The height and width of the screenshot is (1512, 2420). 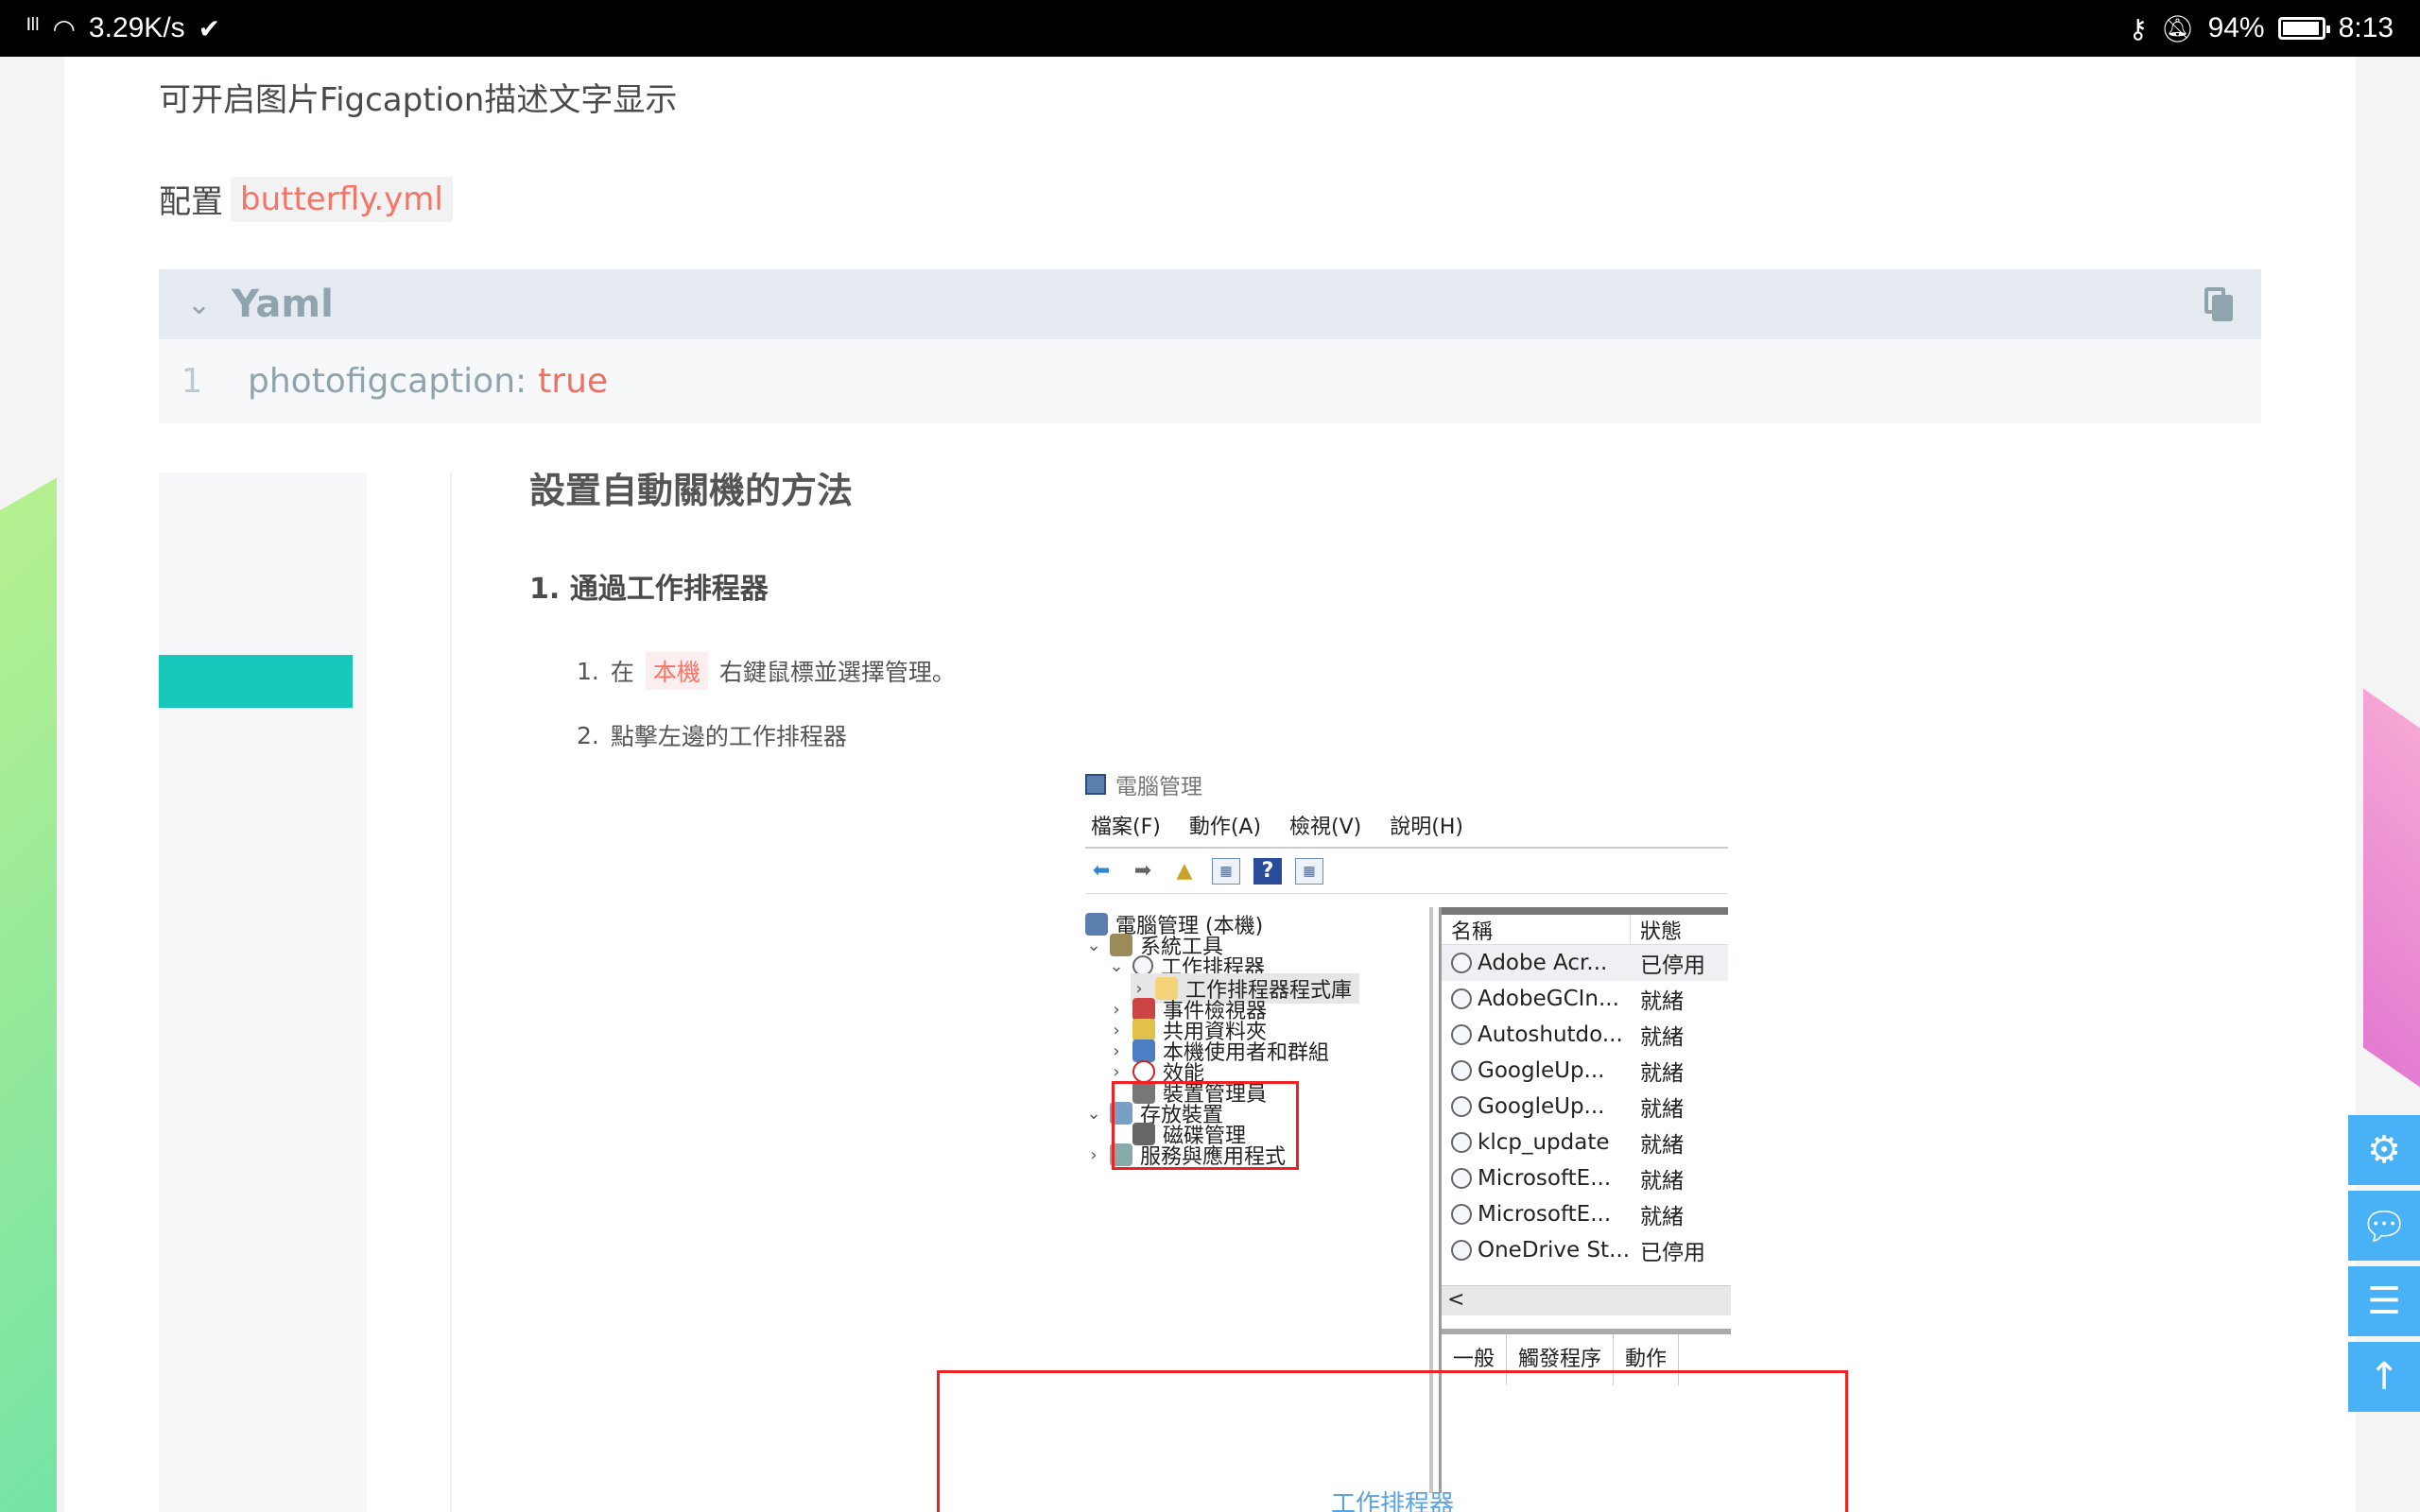 I want to click on caption-highlight-box: 工作排程器, so click(x=1392, y=1441).